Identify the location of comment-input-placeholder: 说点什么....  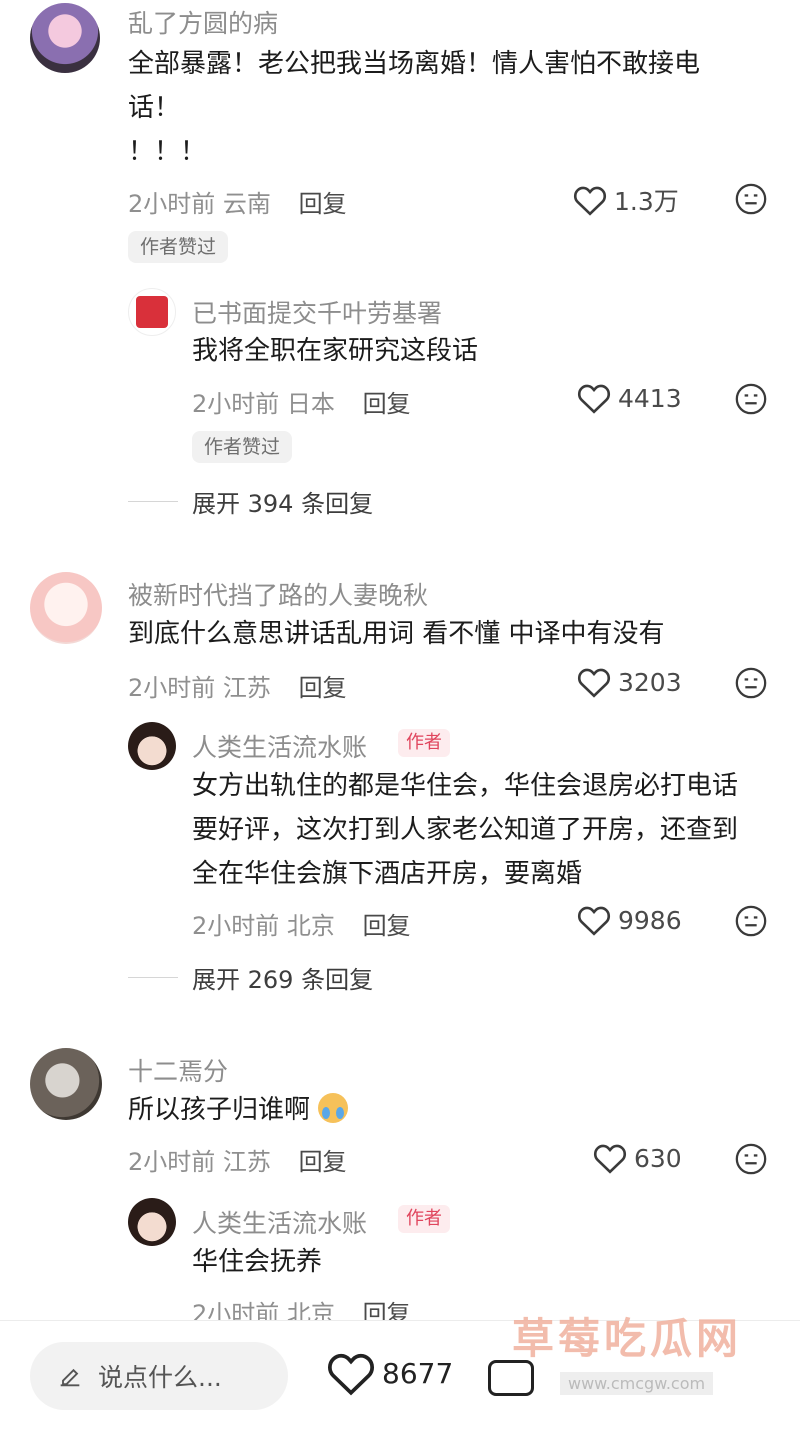
(160, 1377).